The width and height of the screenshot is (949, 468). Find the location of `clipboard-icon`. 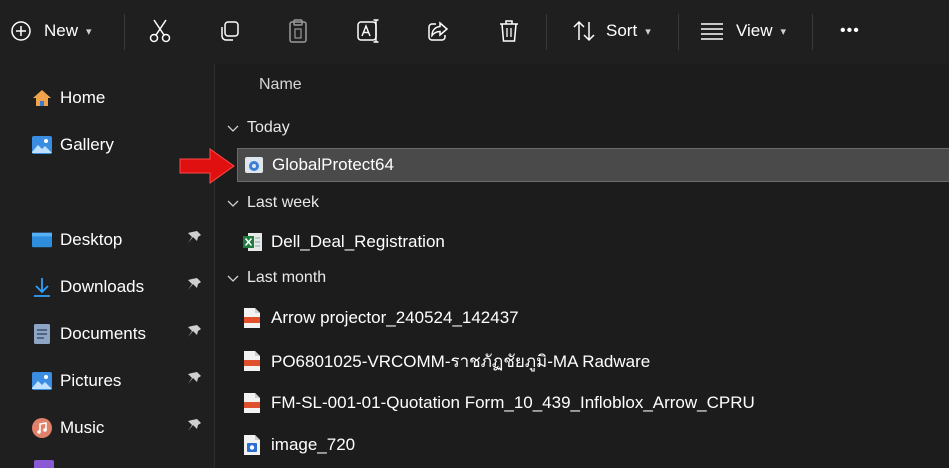

clipboard-icon is located at coordinates (298, 31).